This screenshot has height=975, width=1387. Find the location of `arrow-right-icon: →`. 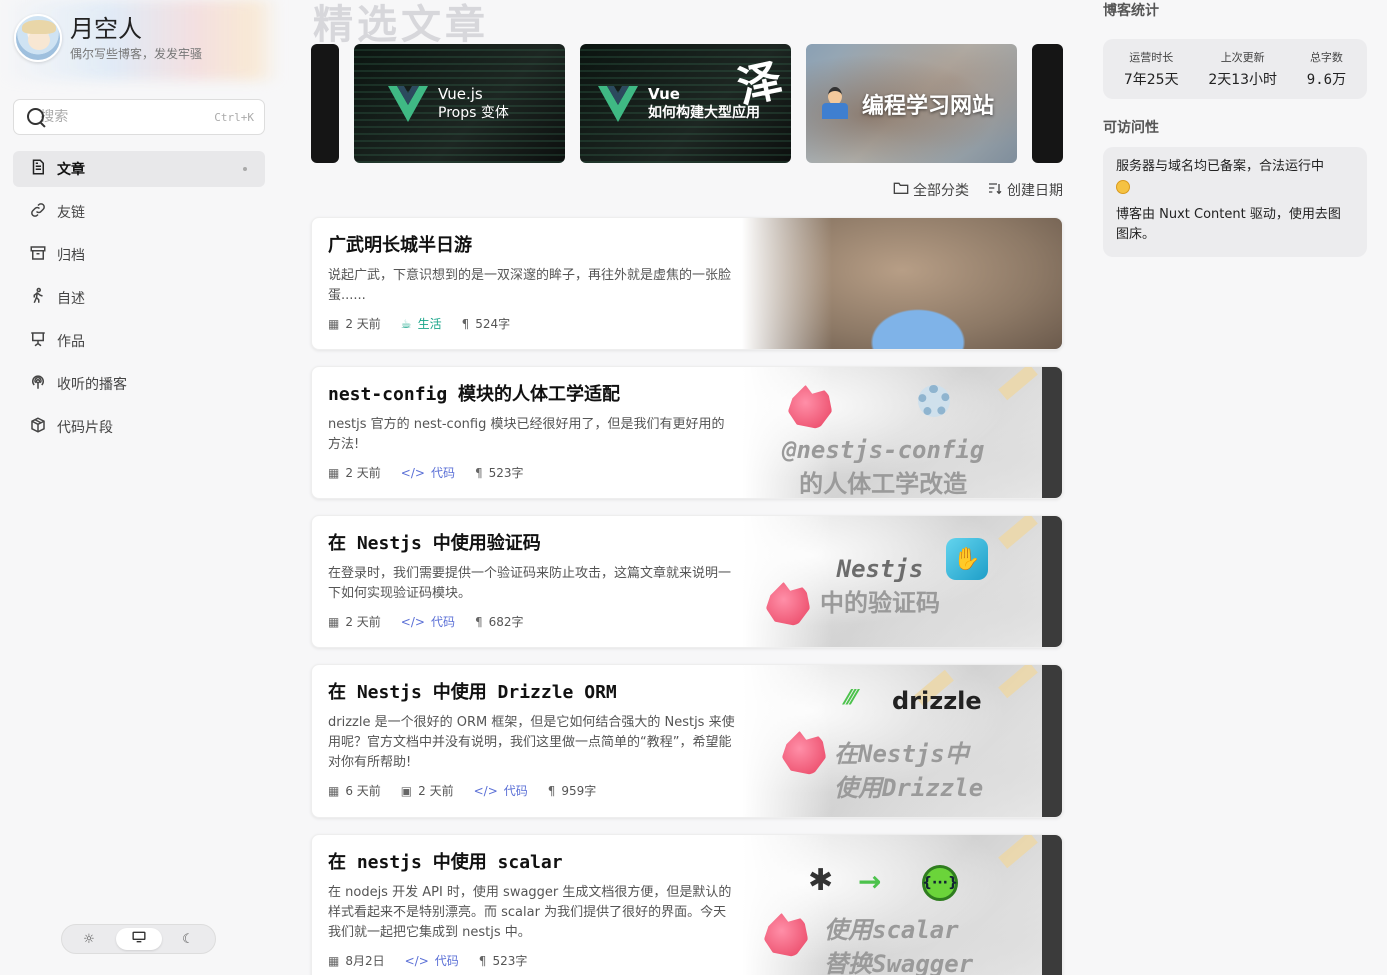

arrow-right-icon: → is located at coordinates (870, 881).